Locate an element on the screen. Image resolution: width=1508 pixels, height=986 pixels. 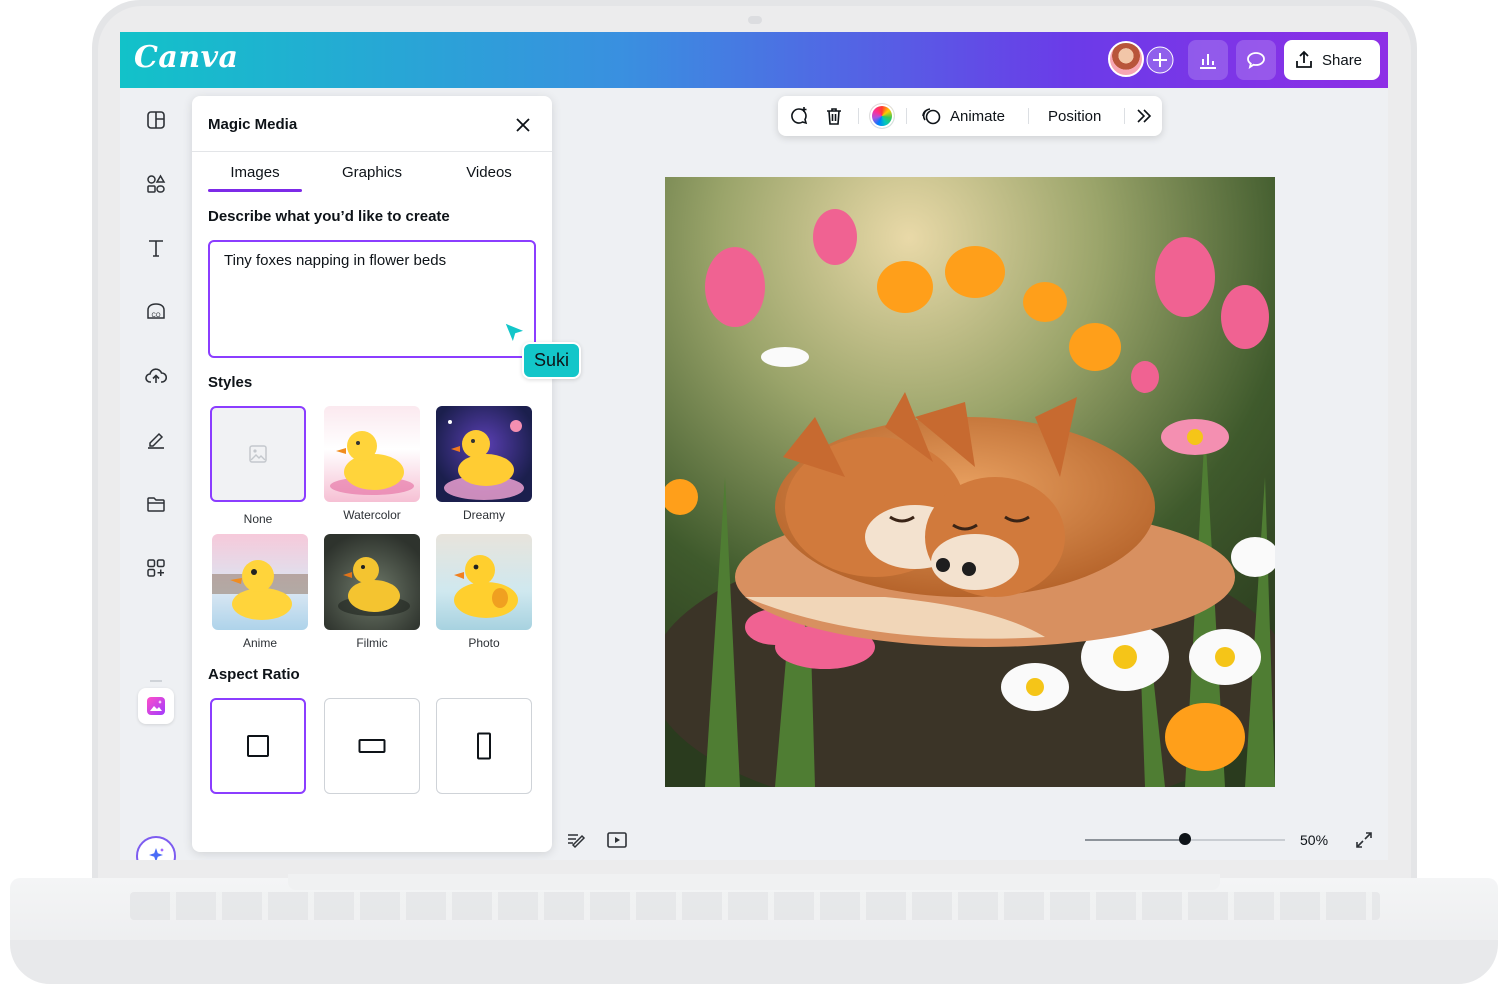
svg-text: CO is located at coordinates (156, 316).